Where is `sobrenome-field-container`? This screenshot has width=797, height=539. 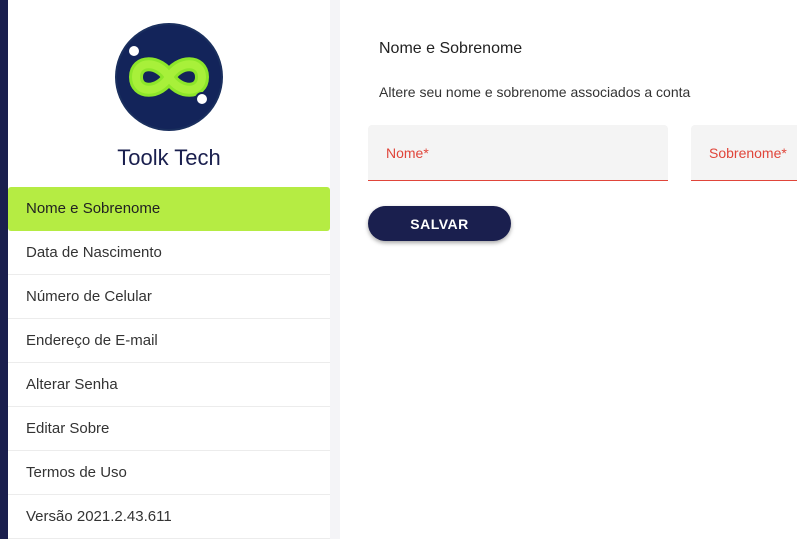 sobrenome-field-container is located at coordinates (744, 153).